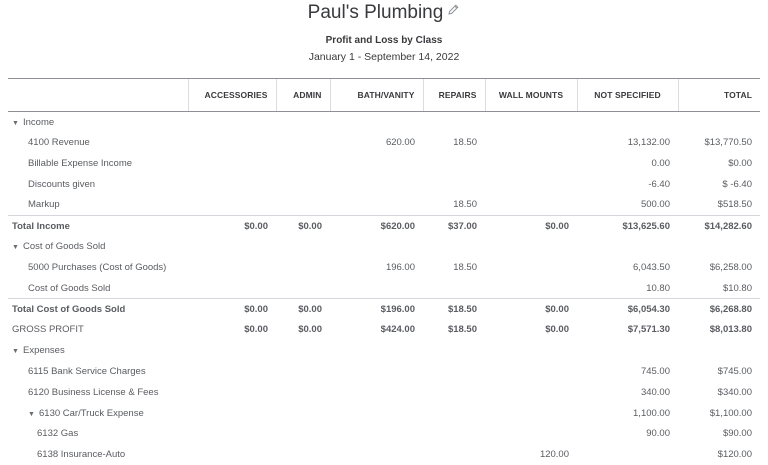 This screenshot has width=768, height=465. What do you see at coordinates (627, 267) in the screenshot?
I see `amount-cell: 6,043.50` at bounding box center [627, 267].